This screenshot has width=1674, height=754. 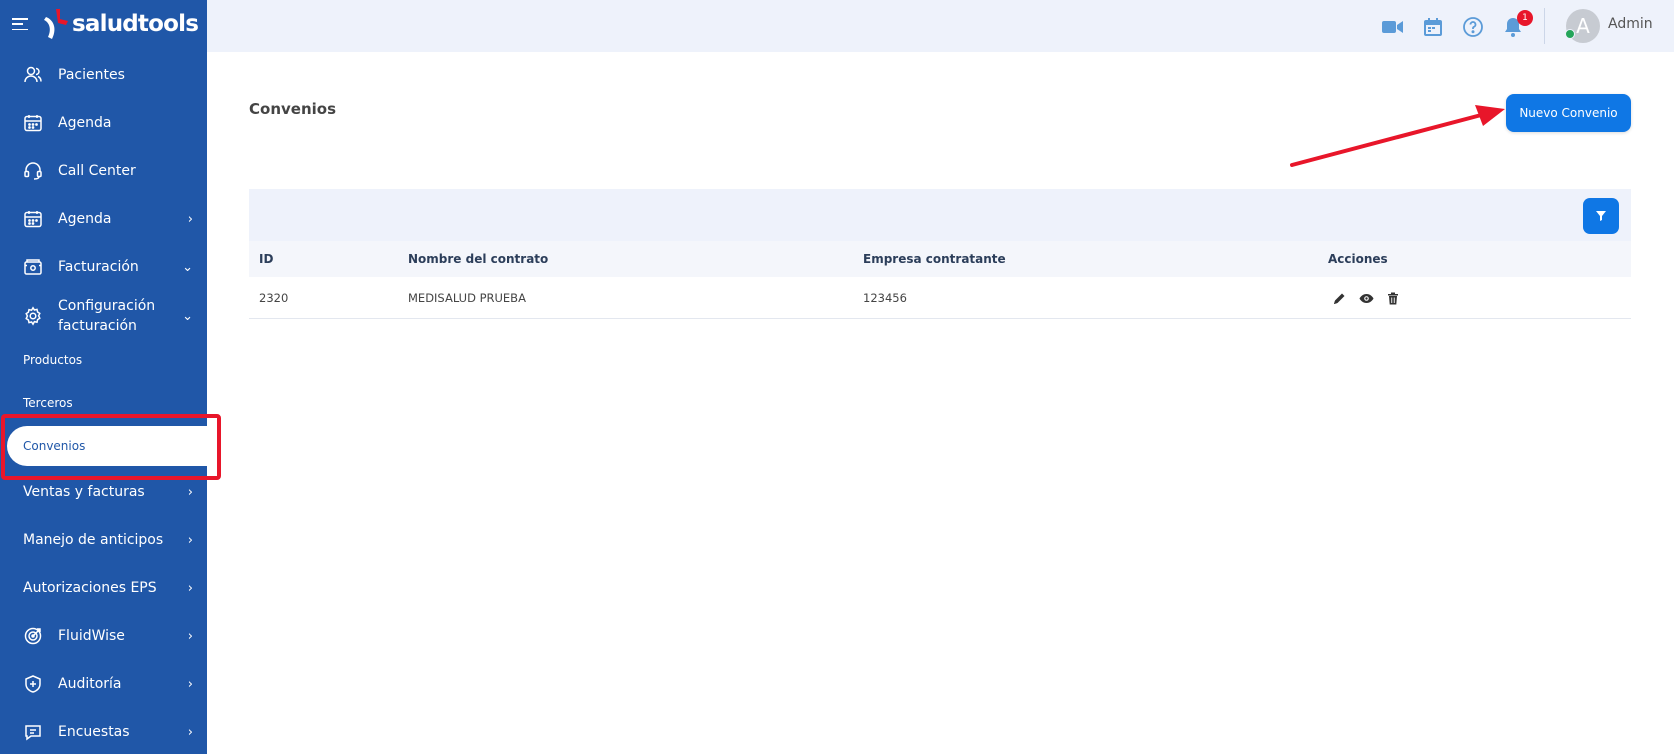 I want to click on sidebar-item-agenda-expand: Agenda ›, so click(x=103, y=219).